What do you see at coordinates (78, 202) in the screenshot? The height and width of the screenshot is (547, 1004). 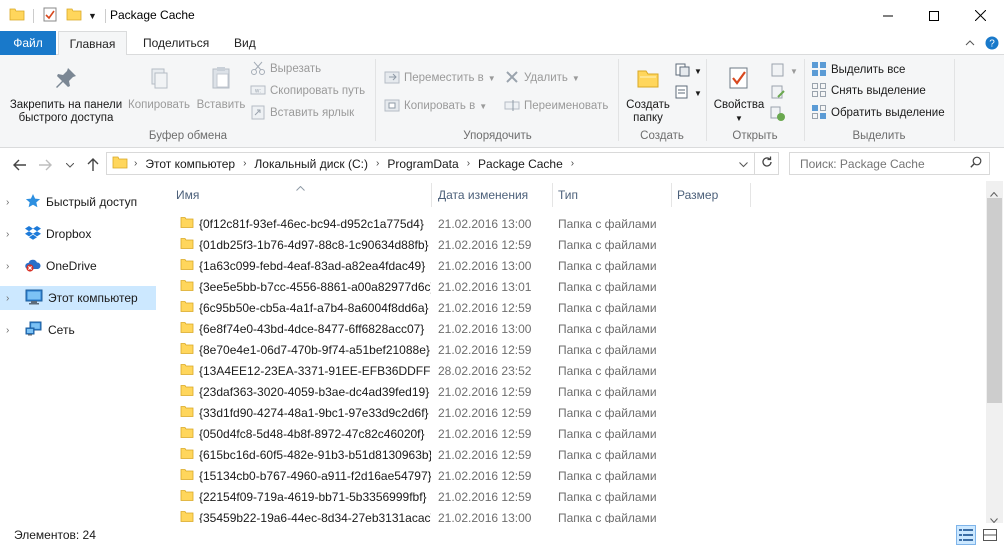 I see `nav-item-quick-access: › Быстрый доступ` at bounding box center [78, 202].